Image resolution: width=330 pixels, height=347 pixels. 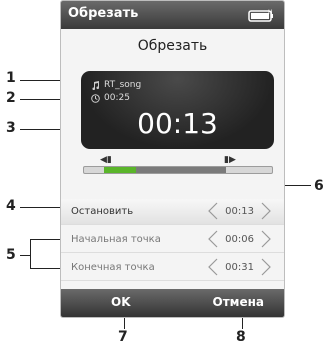 I want to click on song-name: RT_song, so click(x=123, y=85).